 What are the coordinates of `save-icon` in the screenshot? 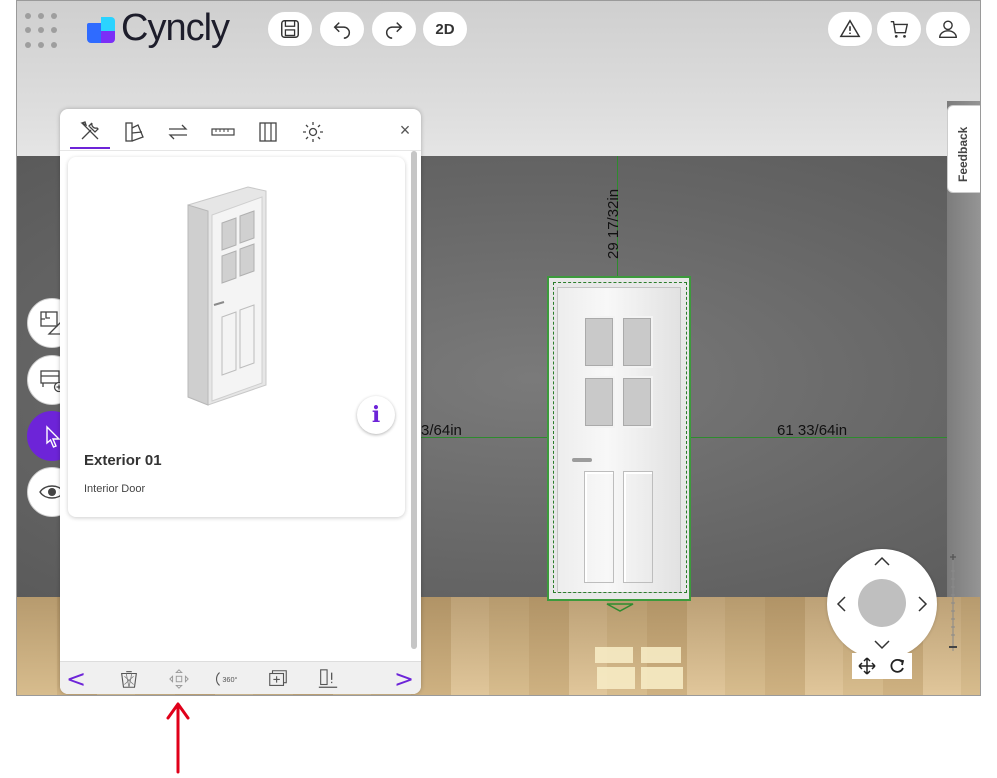 It's located at (290, 29).